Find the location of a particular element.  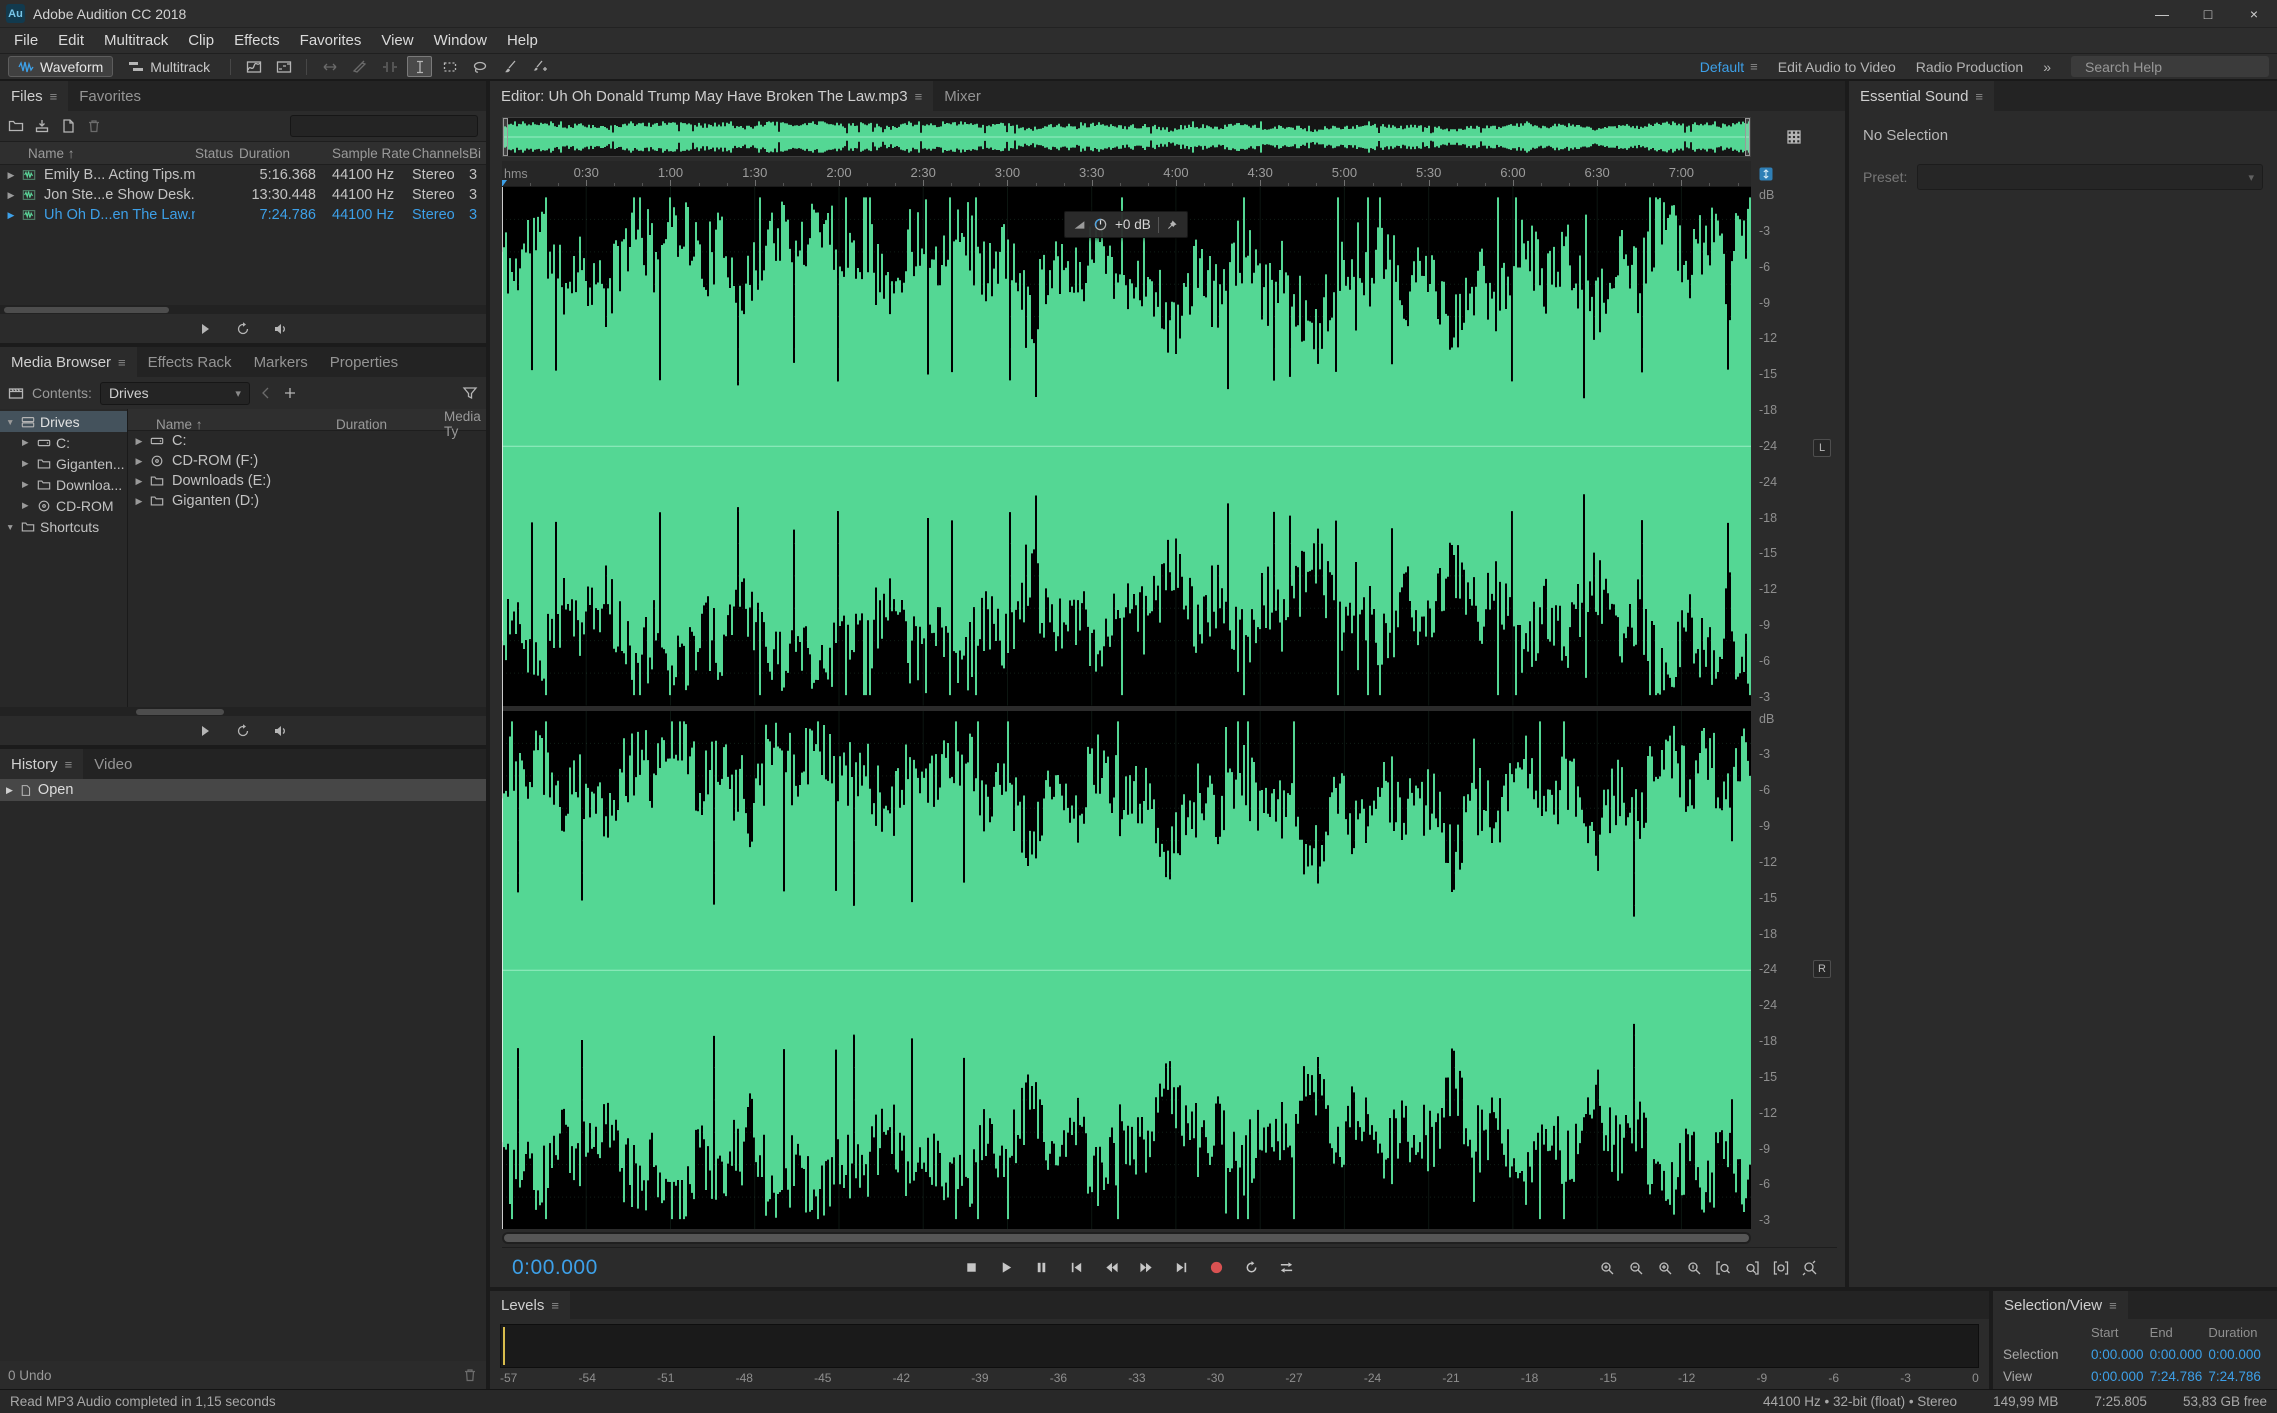

multitrack-view-button: Multitrack is located at coordinates (169, 66).